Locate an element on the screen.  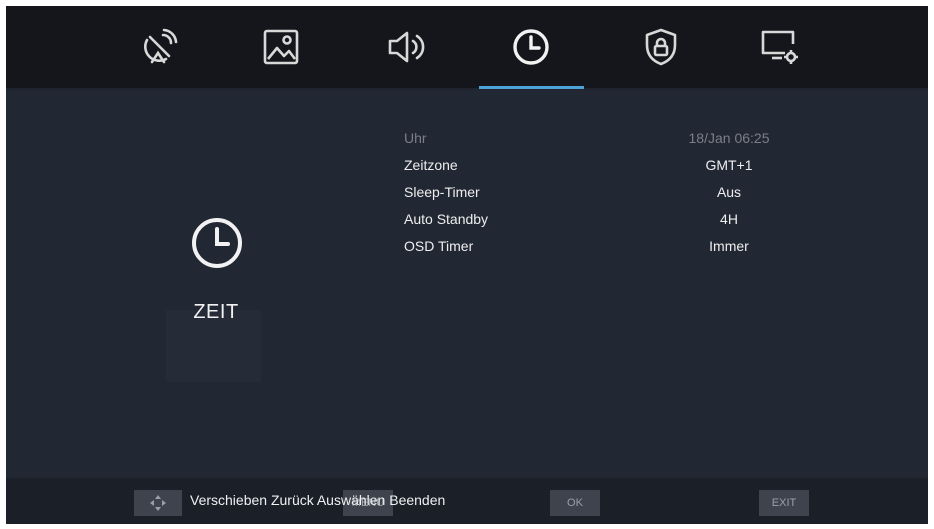
lock-shield-icon is located at coordinates (661, 47).